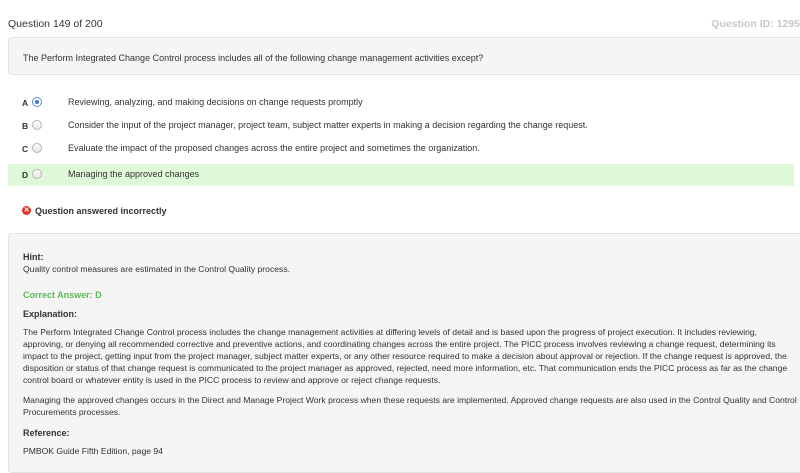 The height and width of the screenshot is (473, 800). What do you see at coordinates (101, 211) in the screenshot?
I see `answer-status-text: Question answered incorrectly` at bounding box center [101, 211].